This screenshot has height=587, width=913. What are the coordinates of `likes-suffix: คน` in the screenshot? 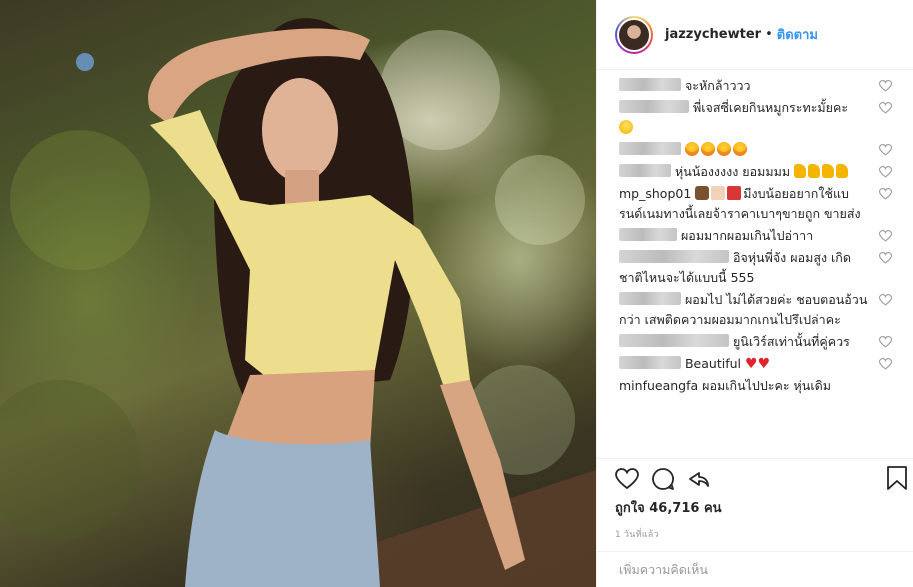 It's located at (712, 508).